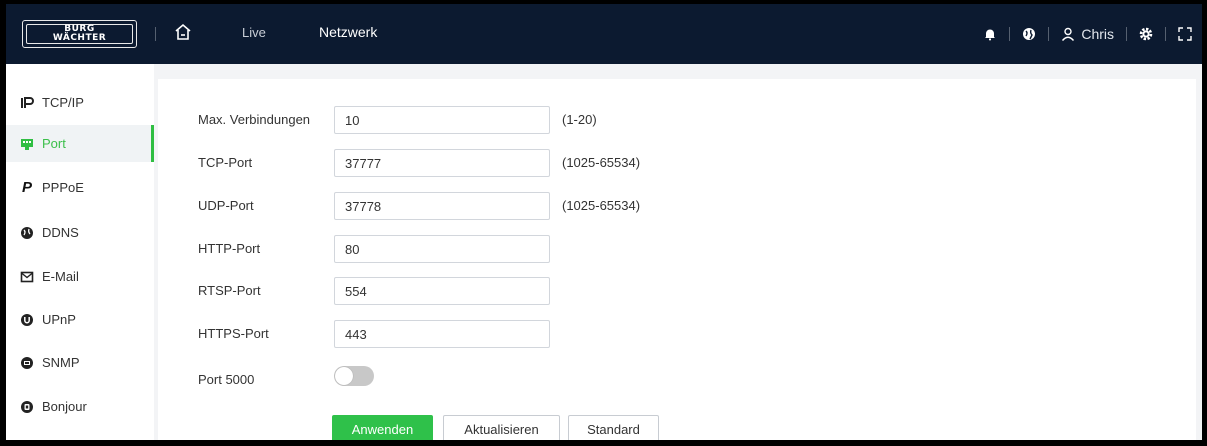 This screenshot has height=446, width=1207. I want to click on sidebar-item-label: PPPoE, so click(63, 187).